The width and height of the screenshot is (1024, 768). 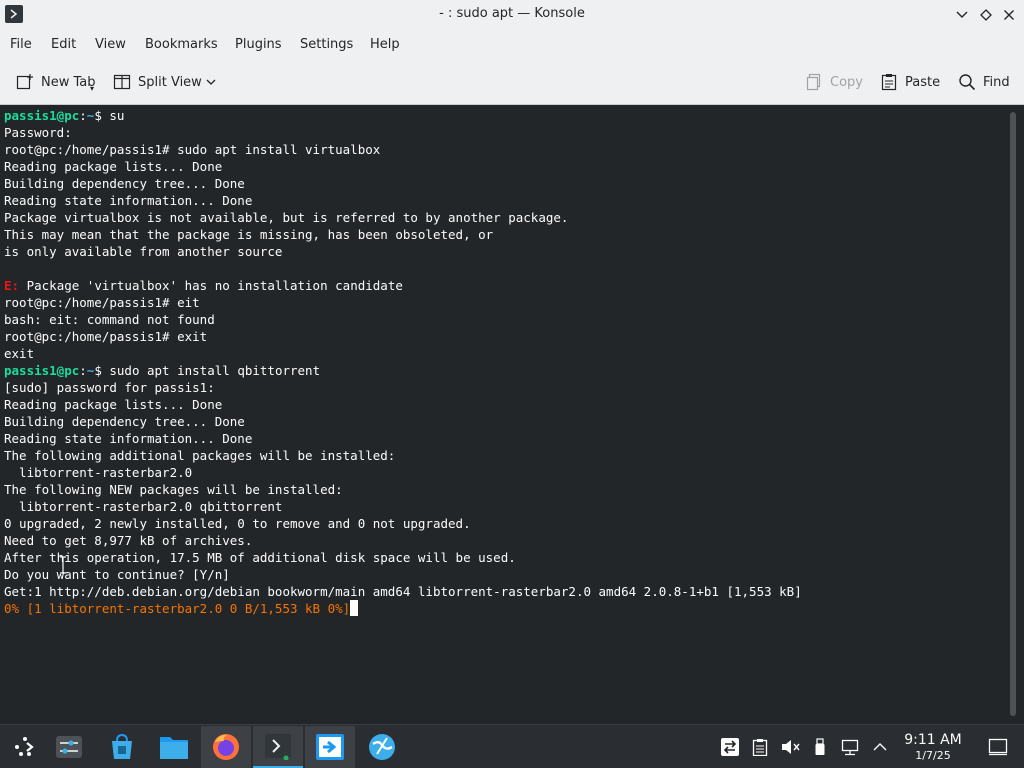 I want to click on terminal-text: passis1@pc, so click(x=42, y=370).